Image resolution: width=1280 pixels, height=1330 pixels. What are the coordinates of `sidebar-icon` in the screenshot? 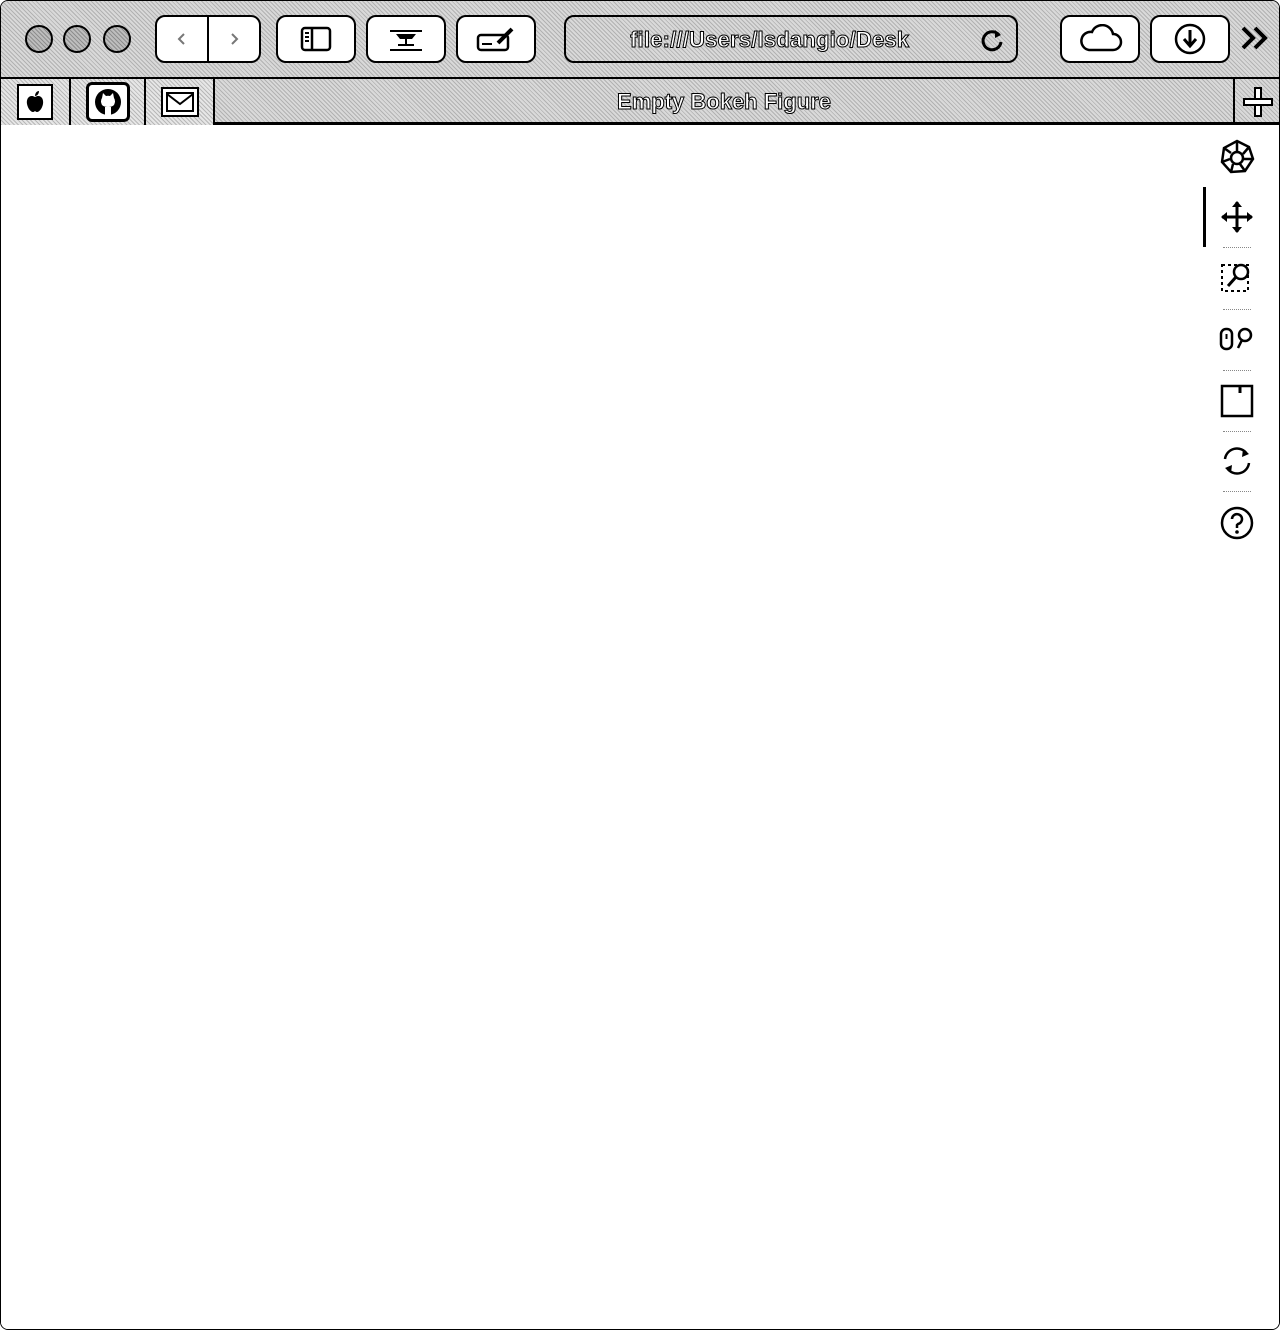 It's located at (316, 39).